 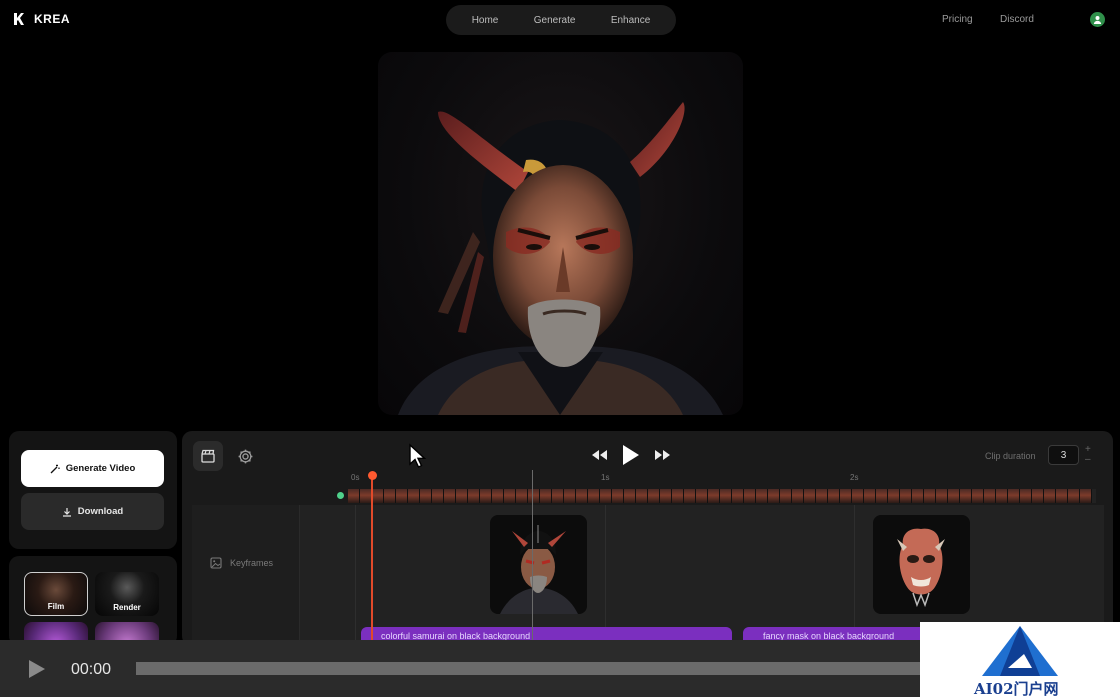 I want to click on style-film: Film, so click(x=56, y=594).